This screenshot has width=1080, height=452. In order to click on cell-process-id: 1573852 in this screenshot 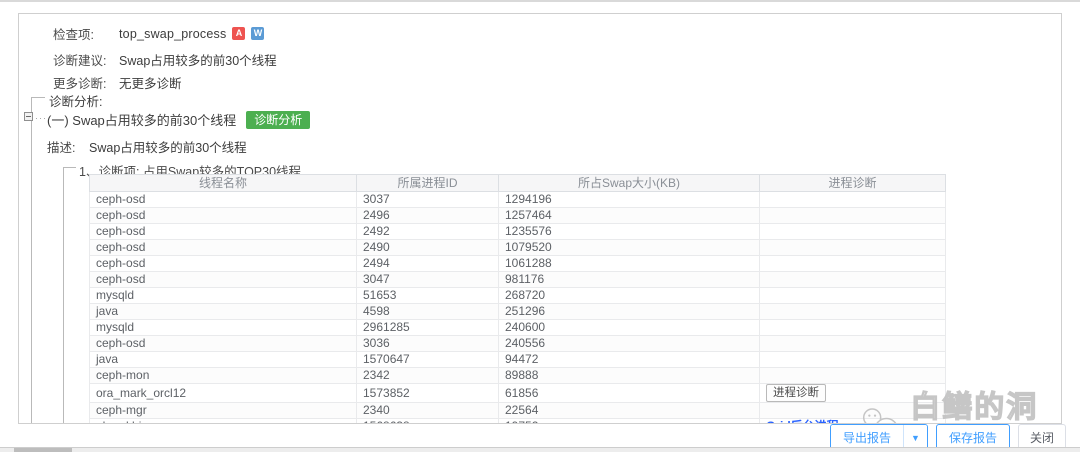, I will do `click(427, 393)`.